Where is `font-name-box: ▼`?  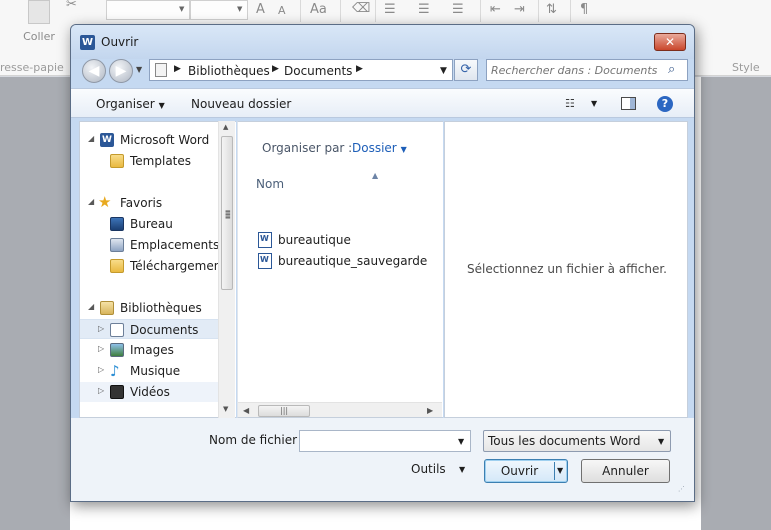
font-name-box: ▼ is located at coordinates (148, 10).